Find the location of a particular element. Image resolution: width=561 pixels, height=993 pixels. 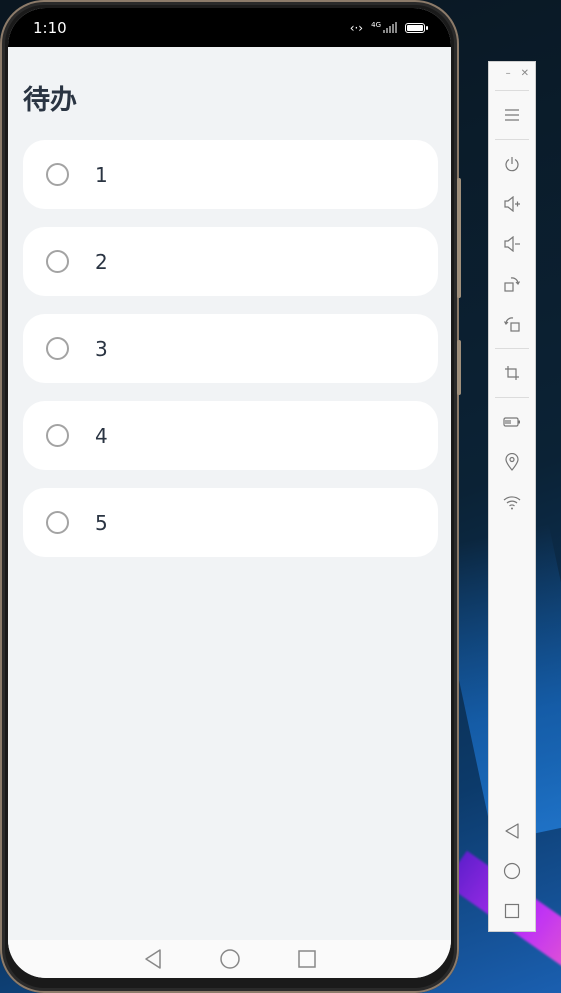

status-icons: ‹·› 4G is located at coordinates (388, 27).